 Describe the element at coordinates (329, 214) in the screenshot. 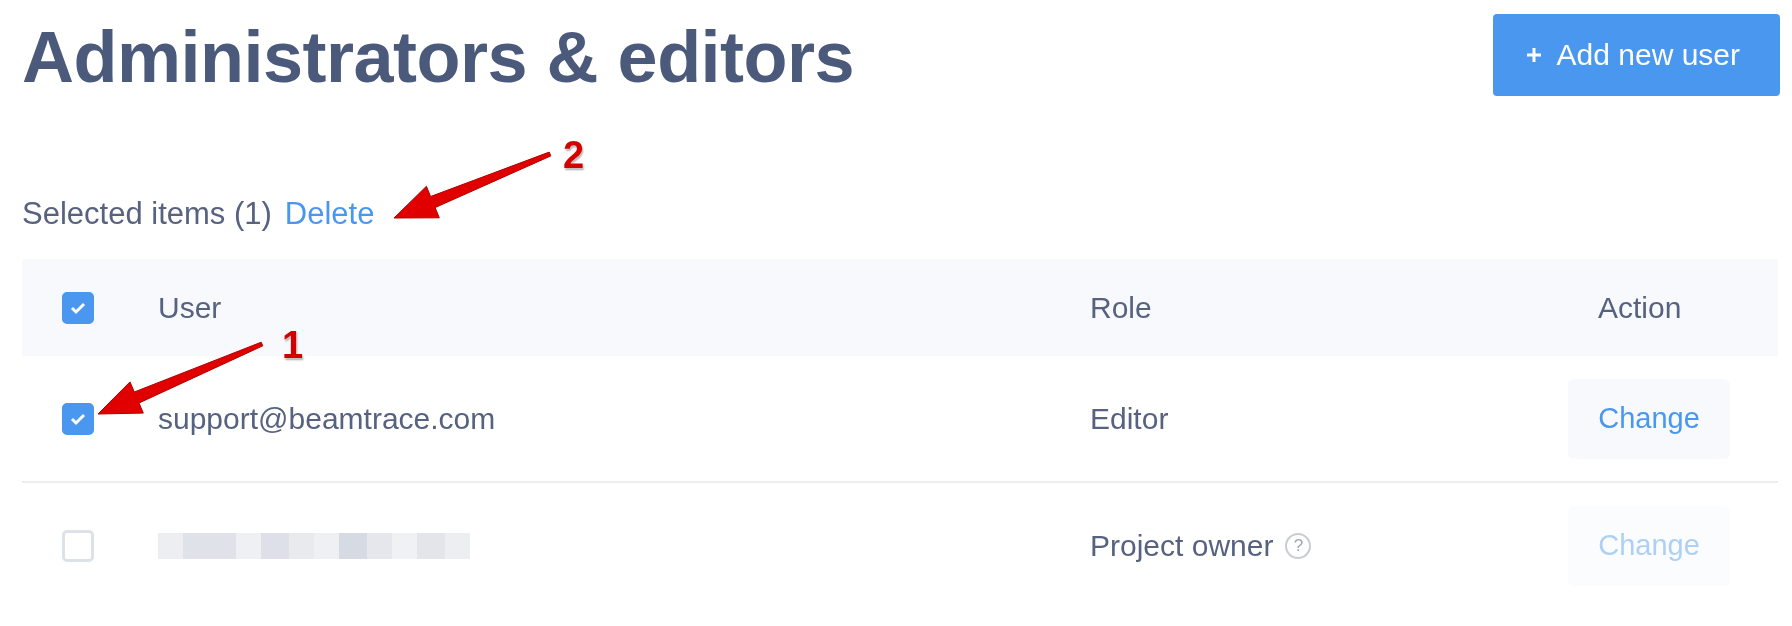

I see `delete-link: Delete` at that location.